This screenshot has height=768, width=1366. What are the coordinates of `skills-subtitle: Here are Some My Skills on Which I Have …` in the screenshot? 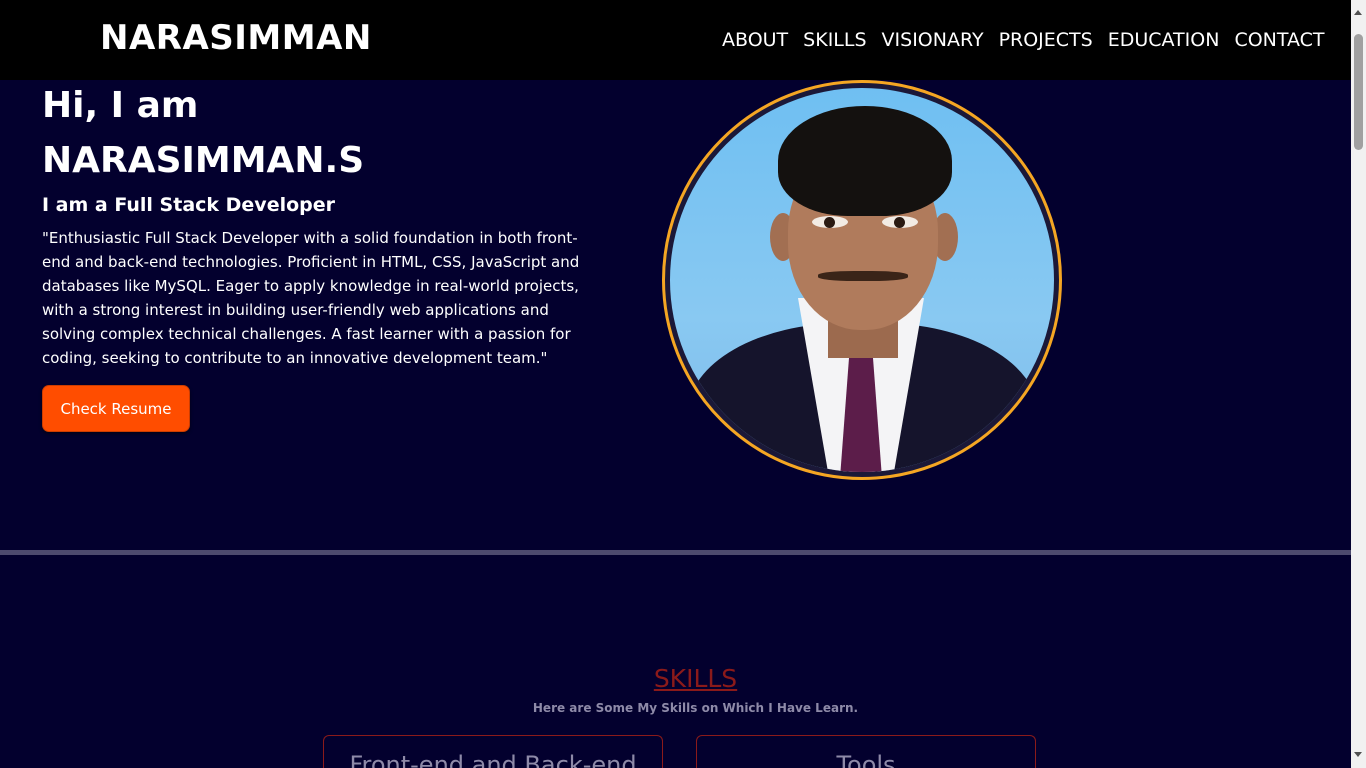 It's located at (695, 708).